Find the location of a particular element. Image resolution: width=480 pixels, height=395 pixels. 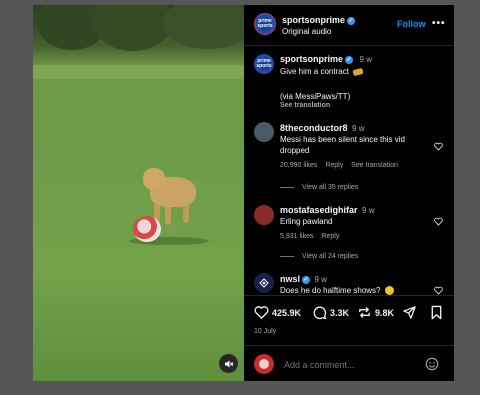

share-send-icon is located at coordinates (409, 312).